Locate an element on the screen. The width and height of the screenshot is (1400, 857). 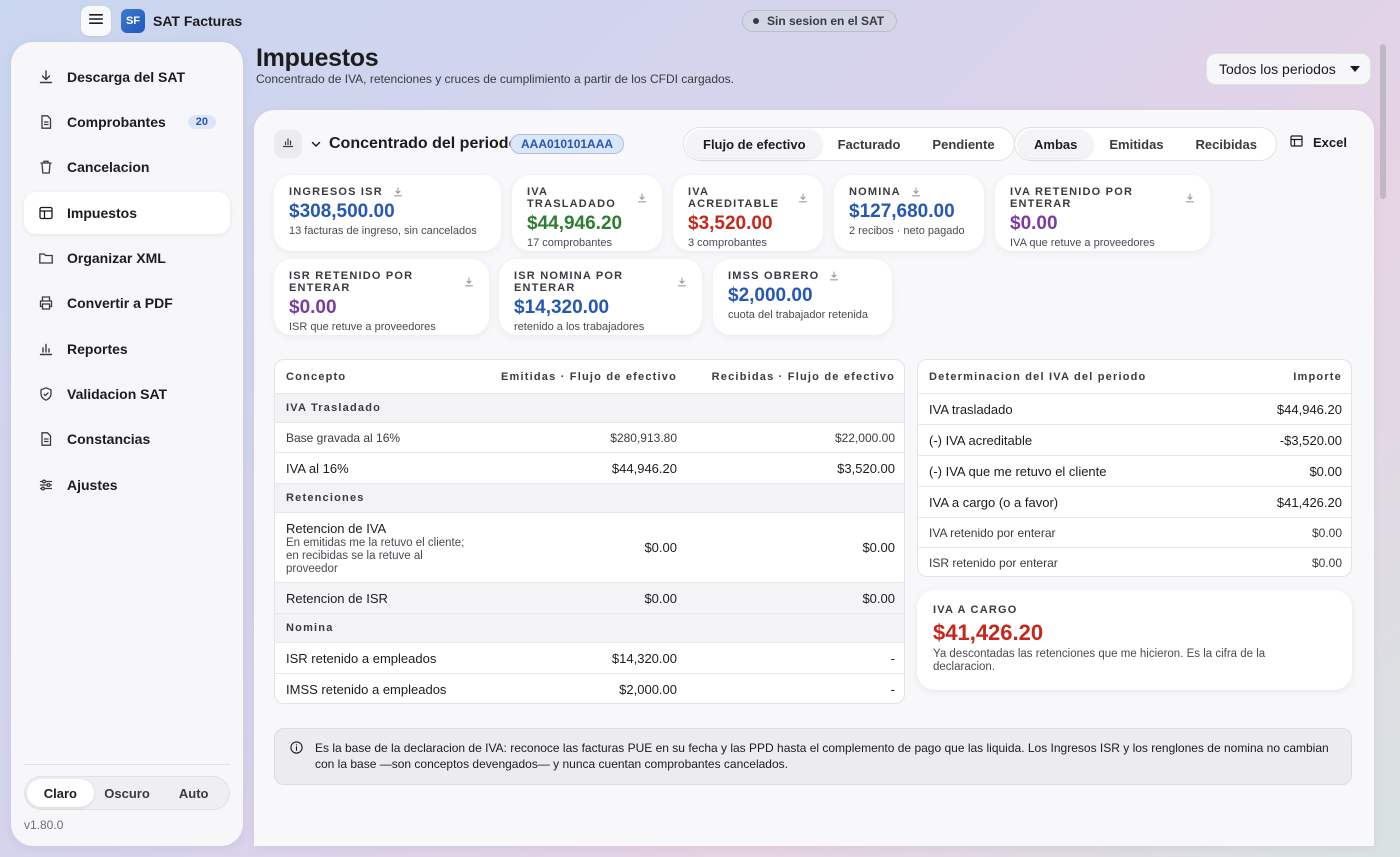
table-row: (-) IVA acreditable -$3,520.00 is located at coordinates (1134, 439).